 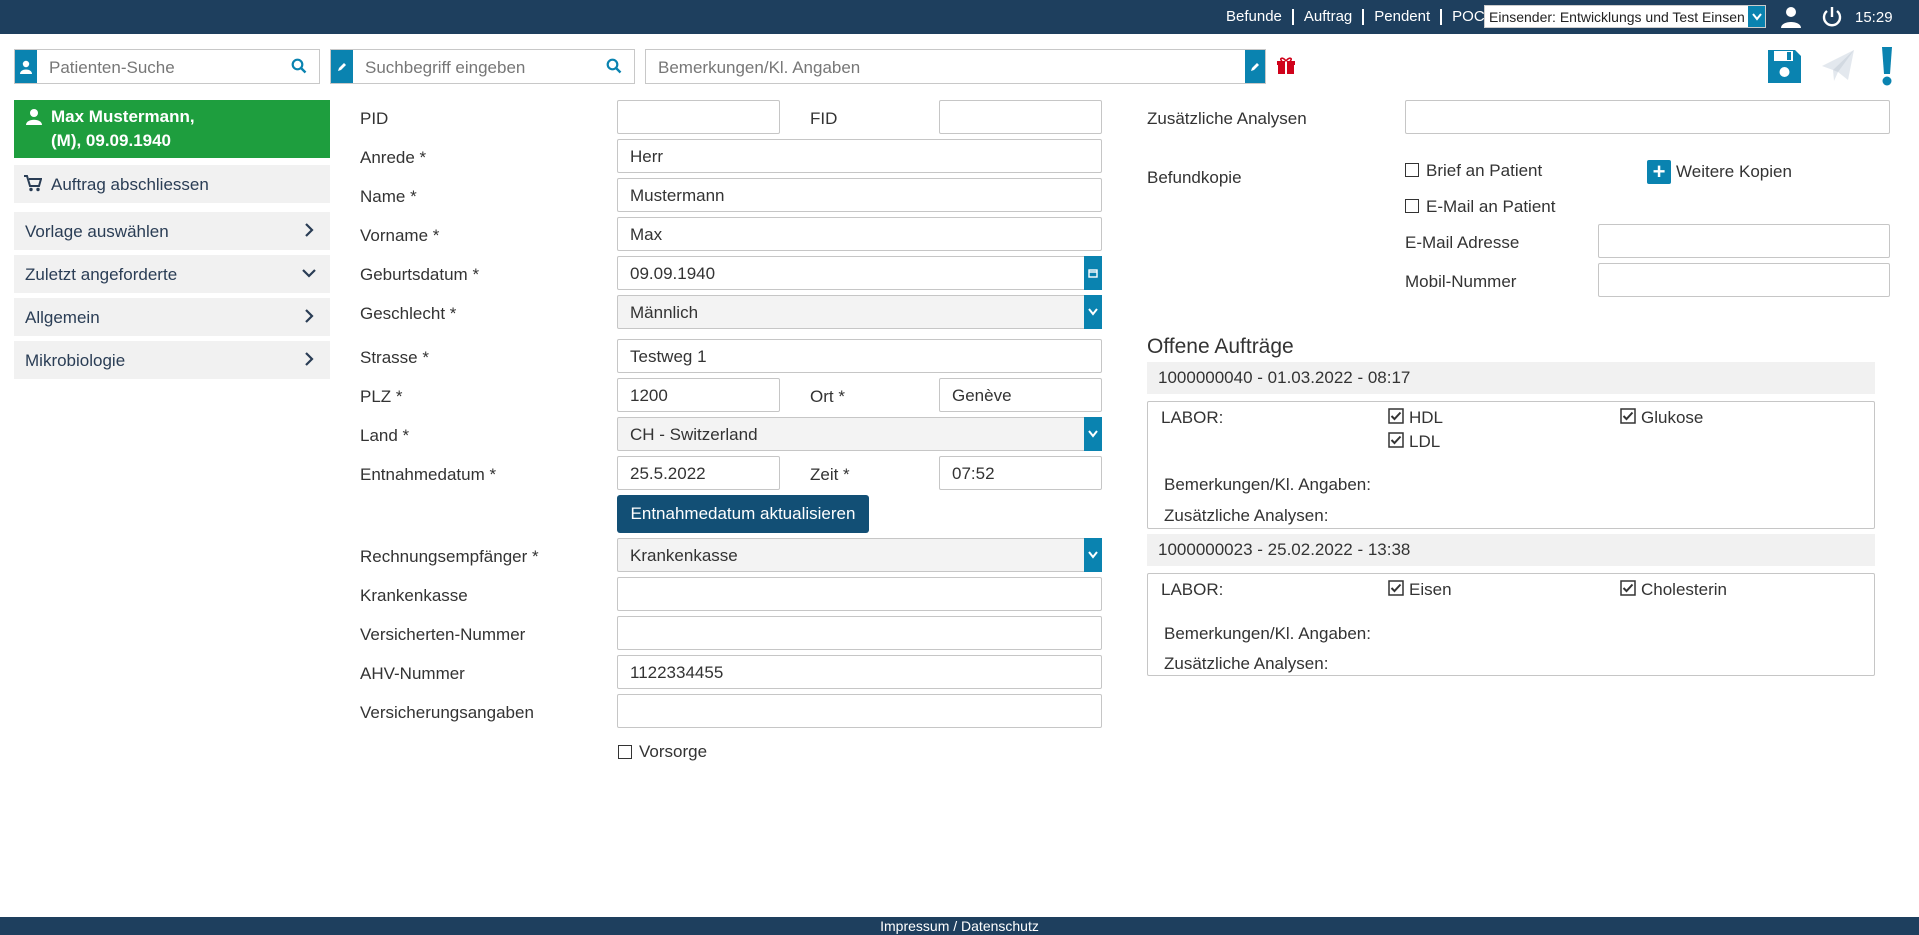 I want to click on mobil-field, so click(x=1744, y=280).